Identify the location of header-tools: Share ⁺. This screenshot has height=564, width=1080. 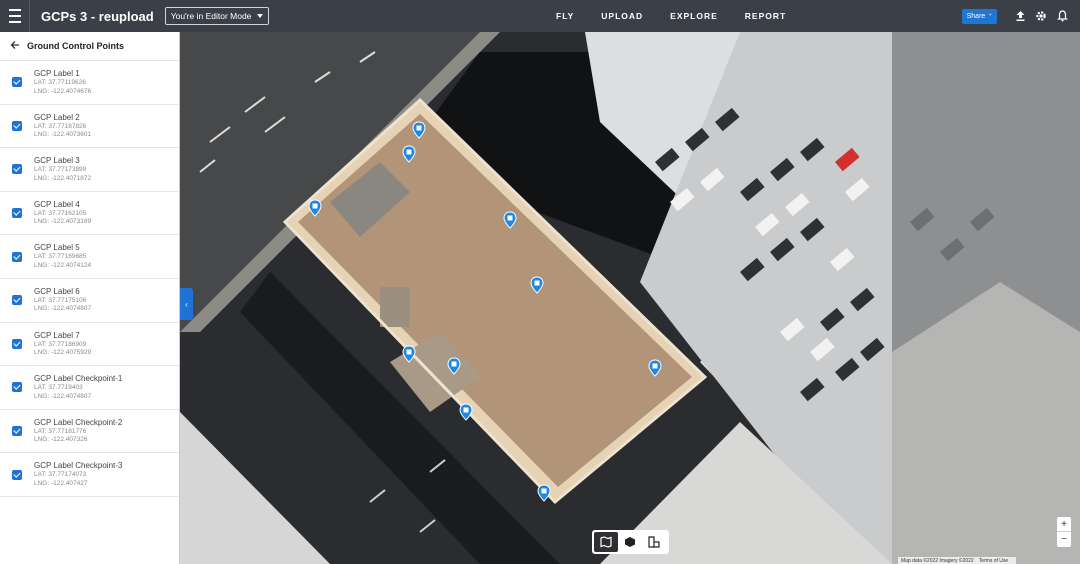
(1014, 16).